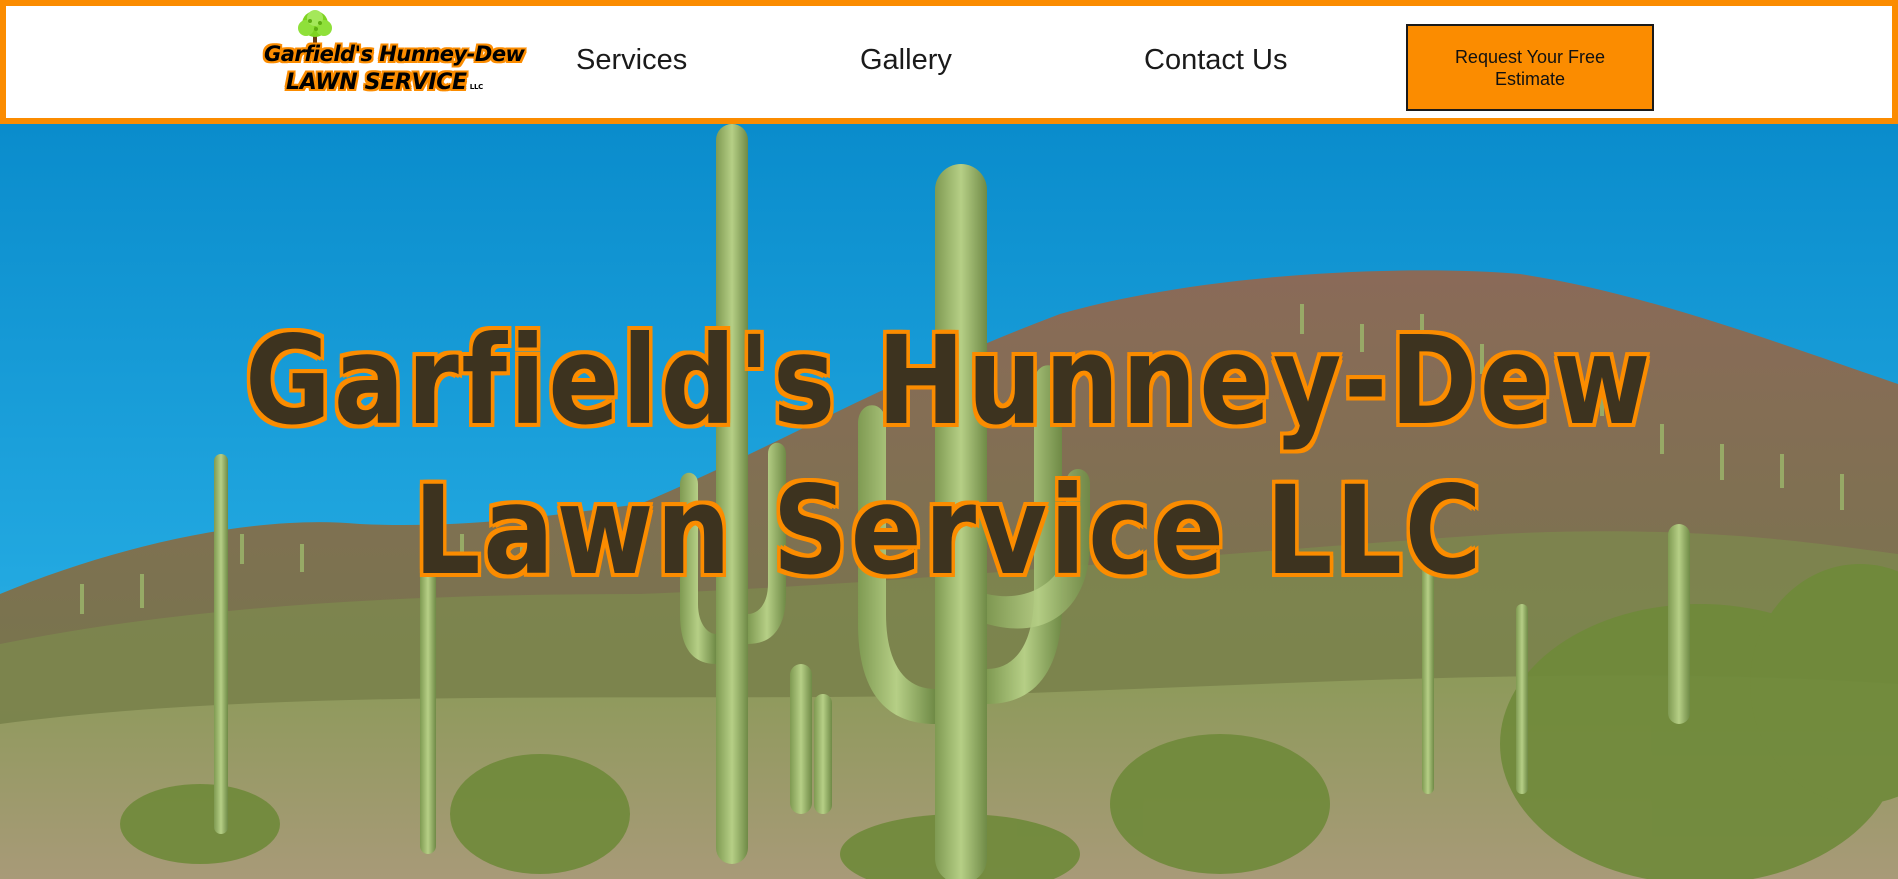 This screenshot has width=1898, height=879. What do you see at coordinates (631, 60) in the screenshot?
I see `nav-services: Services` at bounding box center [631, 60].